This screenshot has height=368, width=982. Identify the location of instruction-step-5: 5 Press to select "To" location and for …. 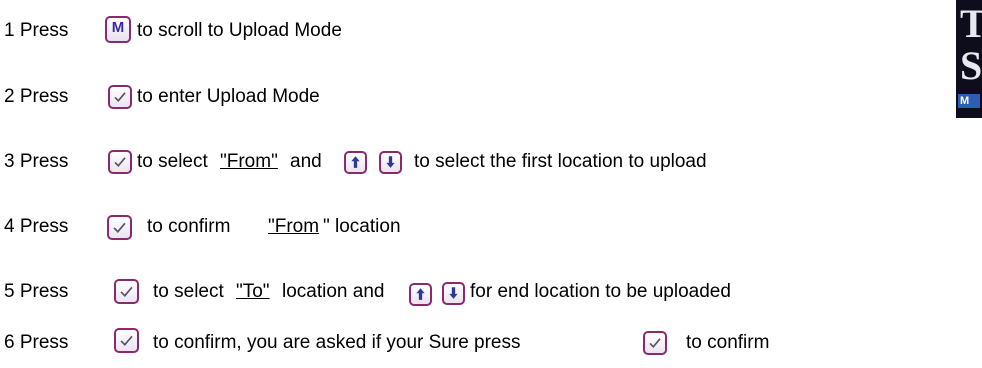
(491, 292).